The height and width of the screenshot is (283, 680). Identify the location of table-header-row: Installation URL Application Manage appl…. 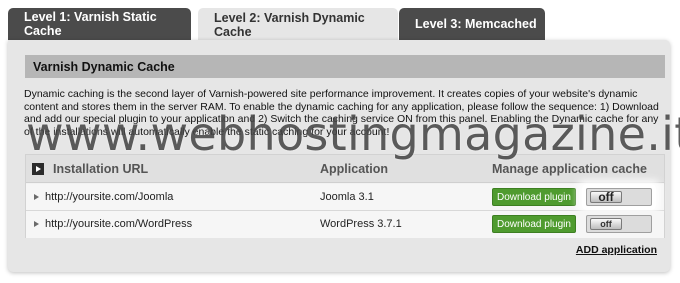
(345, 169).